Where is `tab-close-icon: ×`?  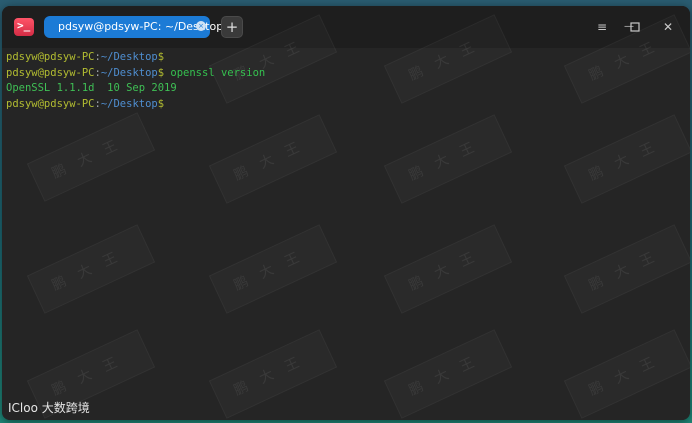
tab-close-icon: × is located at coordinates (201, 26).